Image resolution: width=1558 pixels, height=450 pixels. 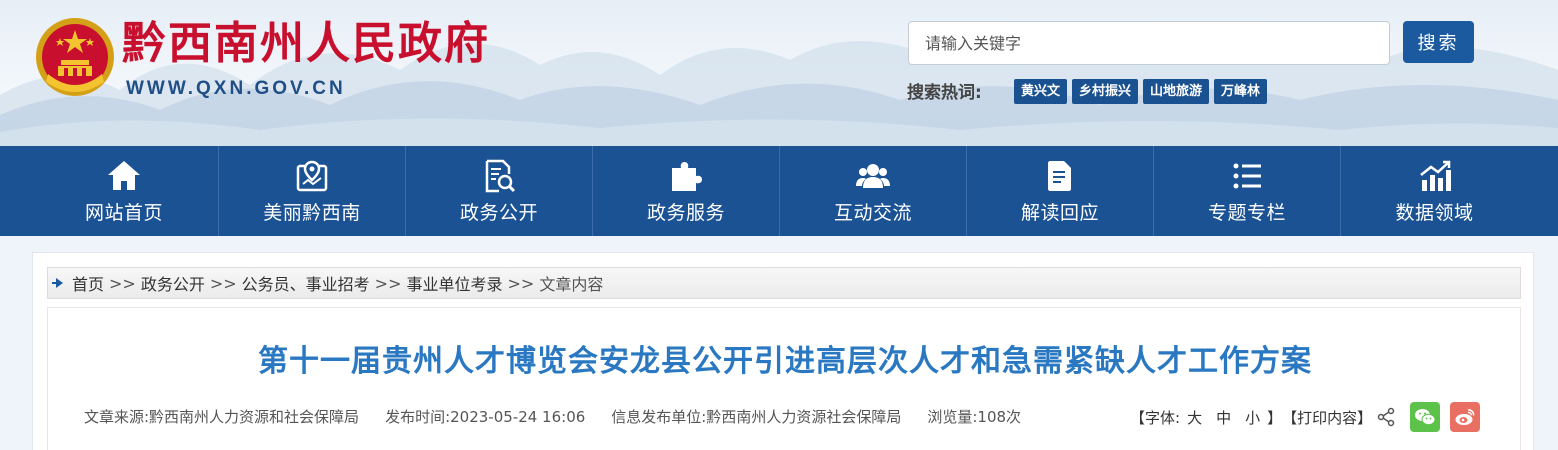 What do you see at coordinates (109, 191) in the screenshot?
I see `nav-item-home: 网站首页` at bounding box center [109, 191].